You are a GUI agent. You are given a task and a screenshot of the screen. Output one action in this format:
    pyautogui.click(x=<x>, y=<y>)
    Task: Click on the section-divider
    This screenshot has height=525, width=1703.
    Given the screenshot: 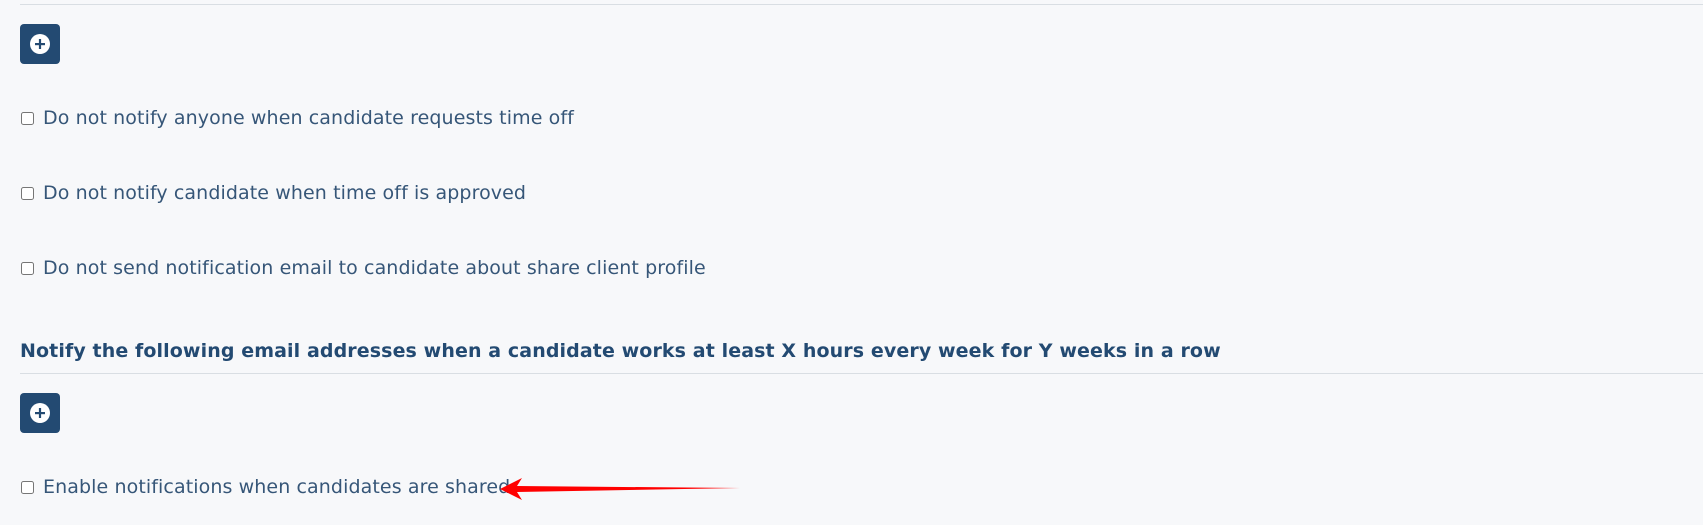 What is the action you would take?
    pyautogui.click(x=861, y=373)
    